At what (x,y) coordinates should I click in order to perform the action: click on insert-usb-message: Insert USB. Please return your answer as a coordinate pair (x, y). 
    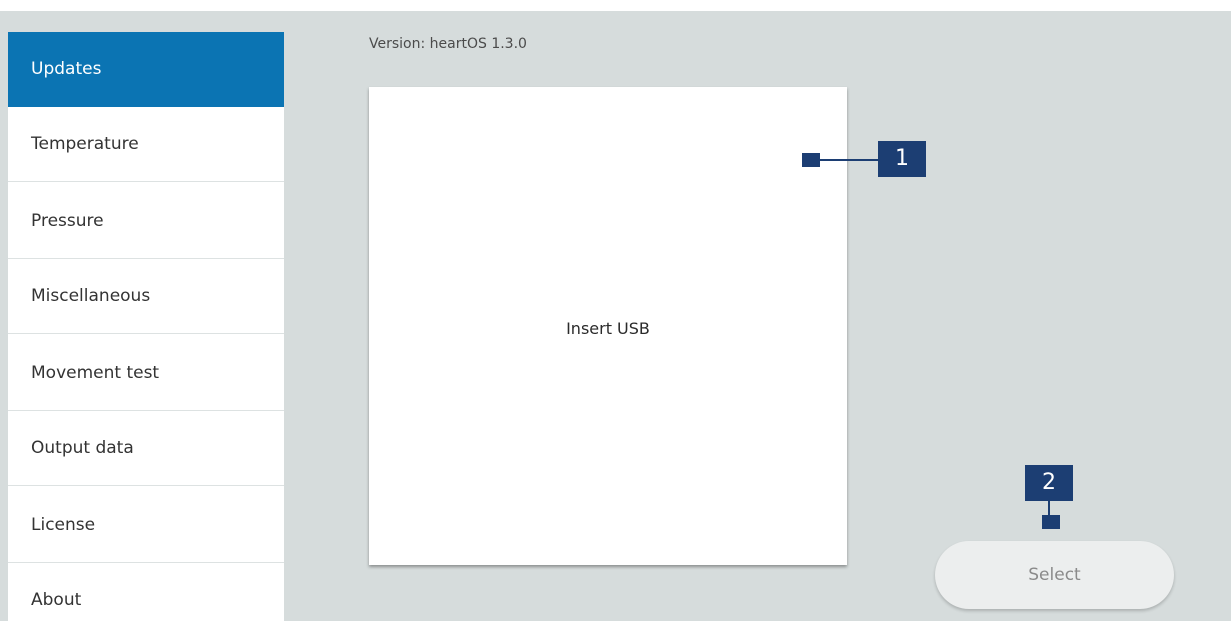
    Looking at the image, I should click on (608, 328).